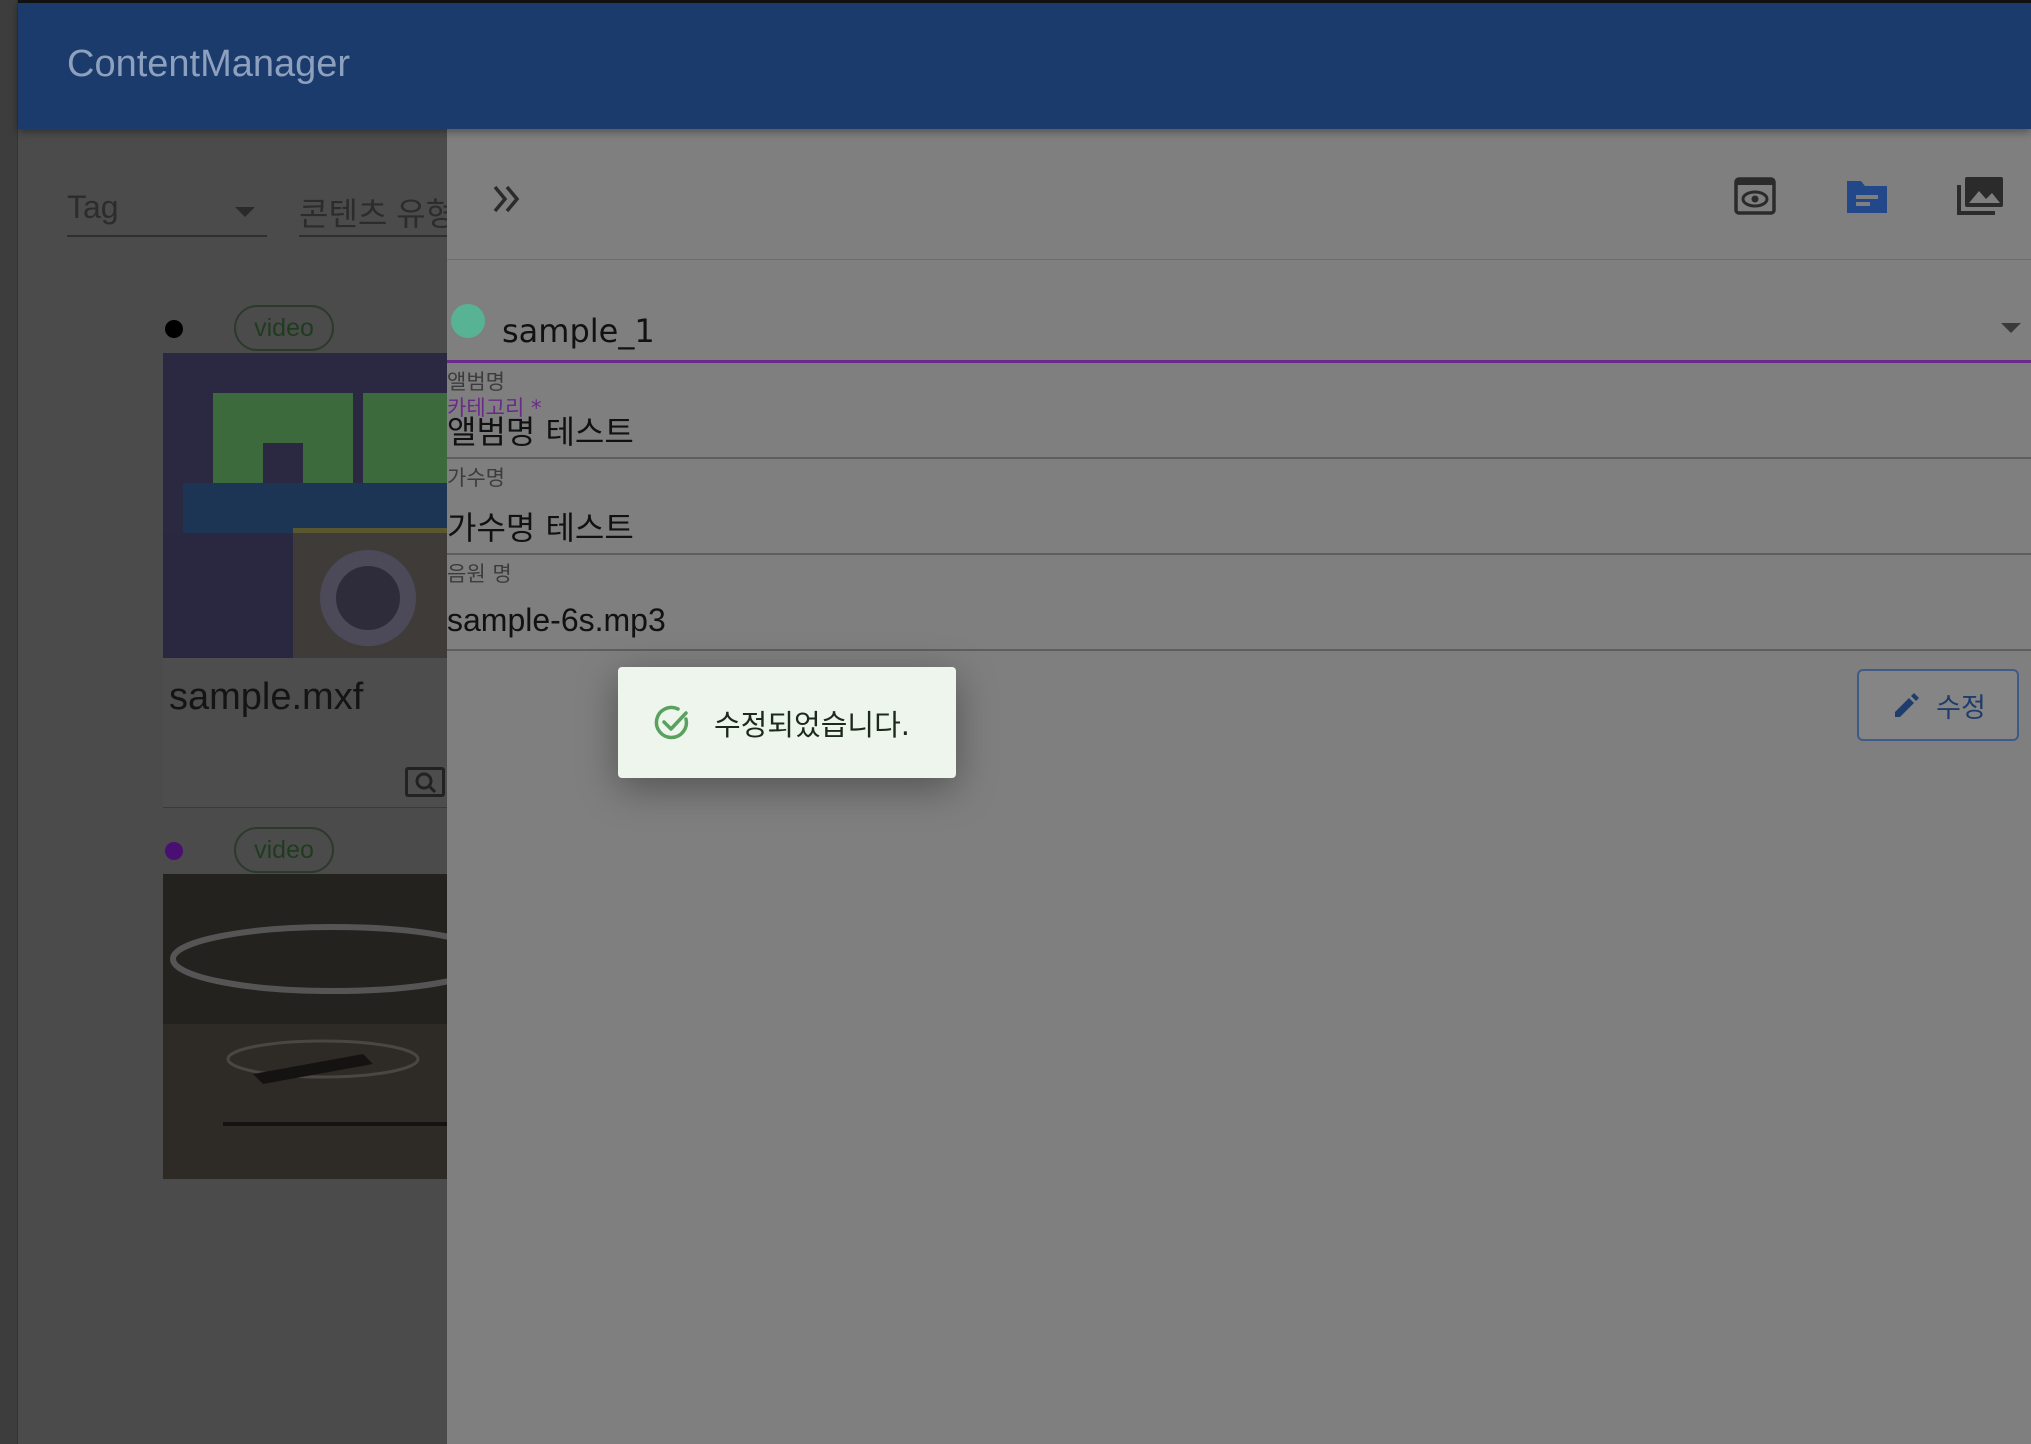 The height and width of the screenshot is (1444, 2031). What do you see at coordinates (167, 213) in the screenshot?
I see `tag-filter-select: Tag` at bounding box center [167, 213].